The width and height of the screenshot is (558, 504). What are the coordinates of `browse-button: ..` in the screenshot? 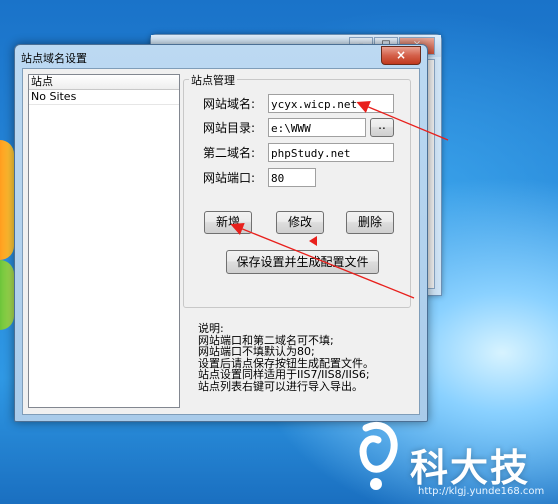 It's located at (382, 127).